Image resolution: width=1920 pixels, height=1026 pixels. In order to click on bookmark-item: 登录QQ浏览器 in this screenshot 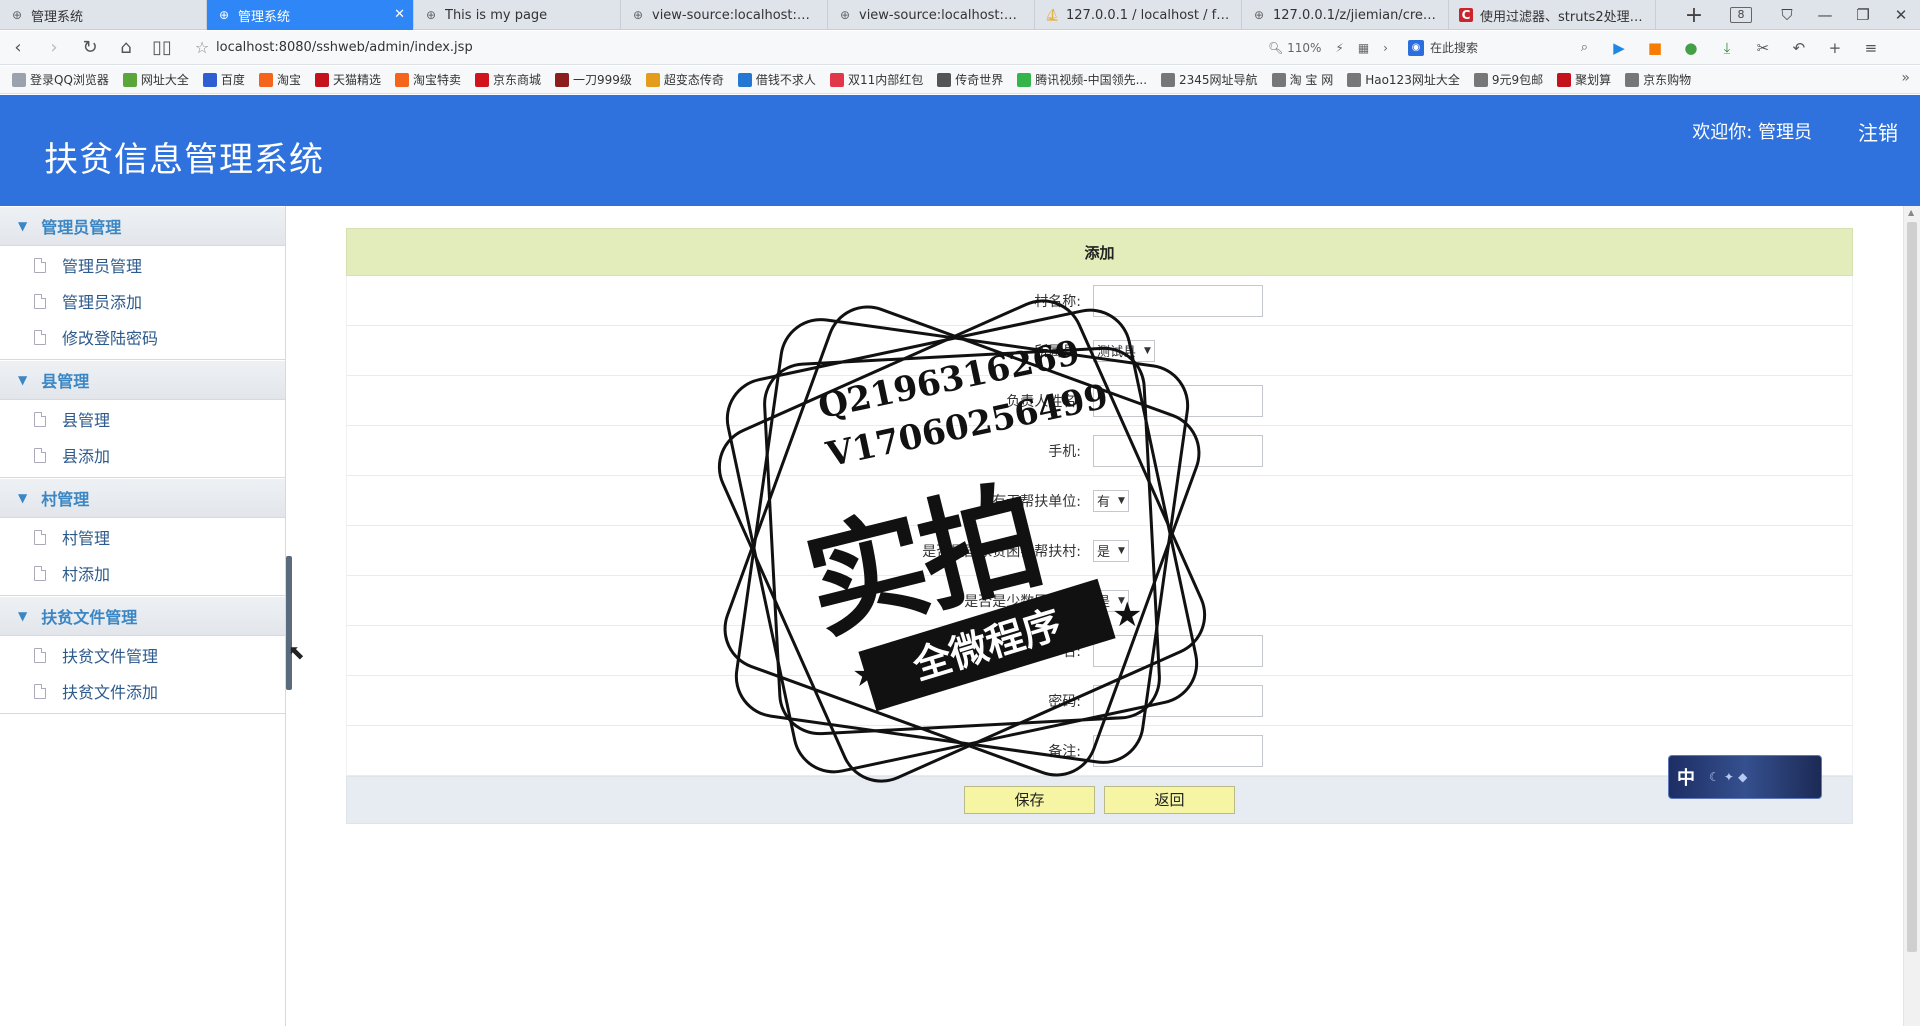, I will do `click(60, 79)`.